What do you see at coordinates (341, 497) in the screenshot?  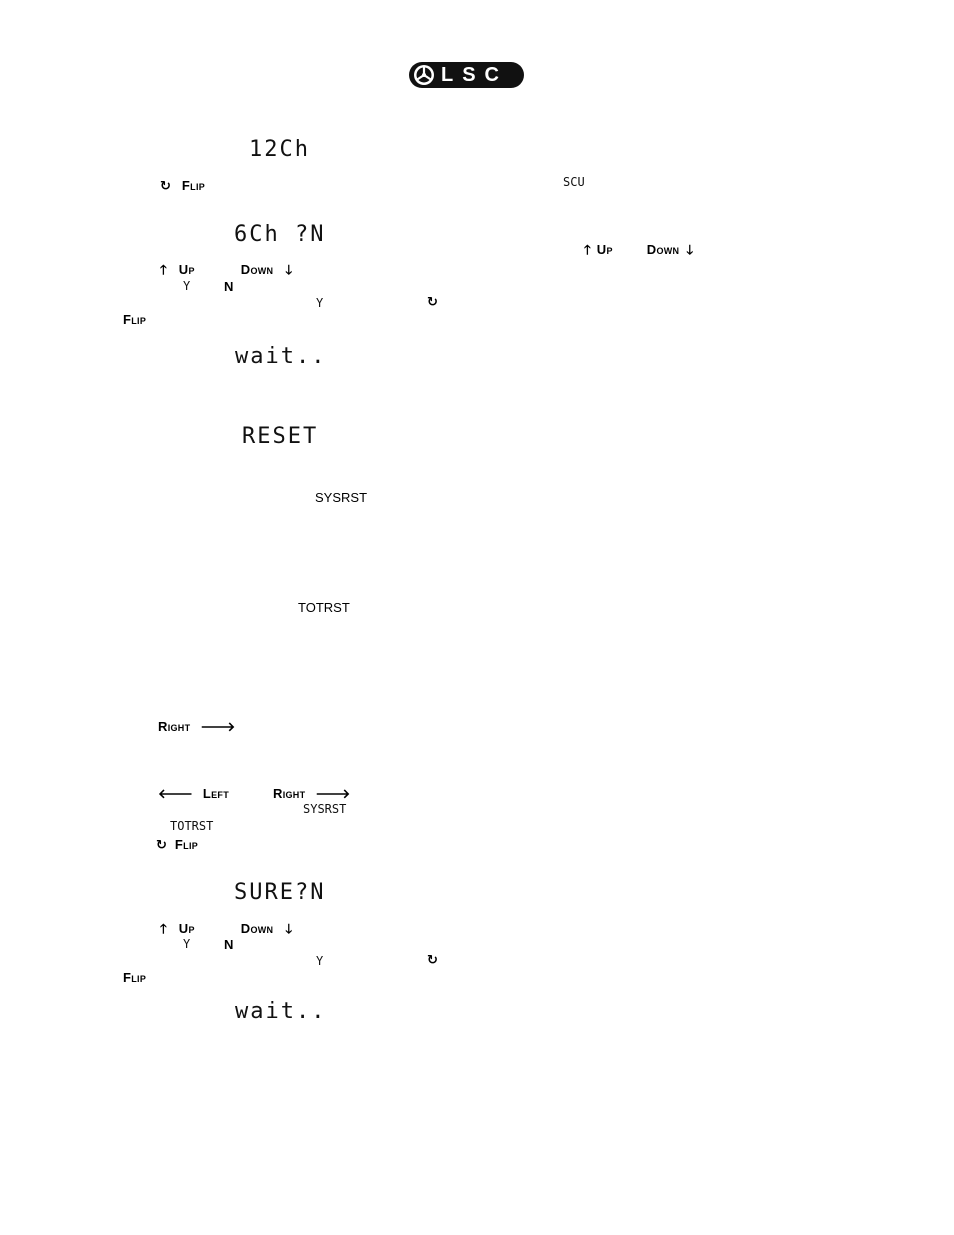 I see `sysrst-label: SYSRST` at bounding box center [341, 497].